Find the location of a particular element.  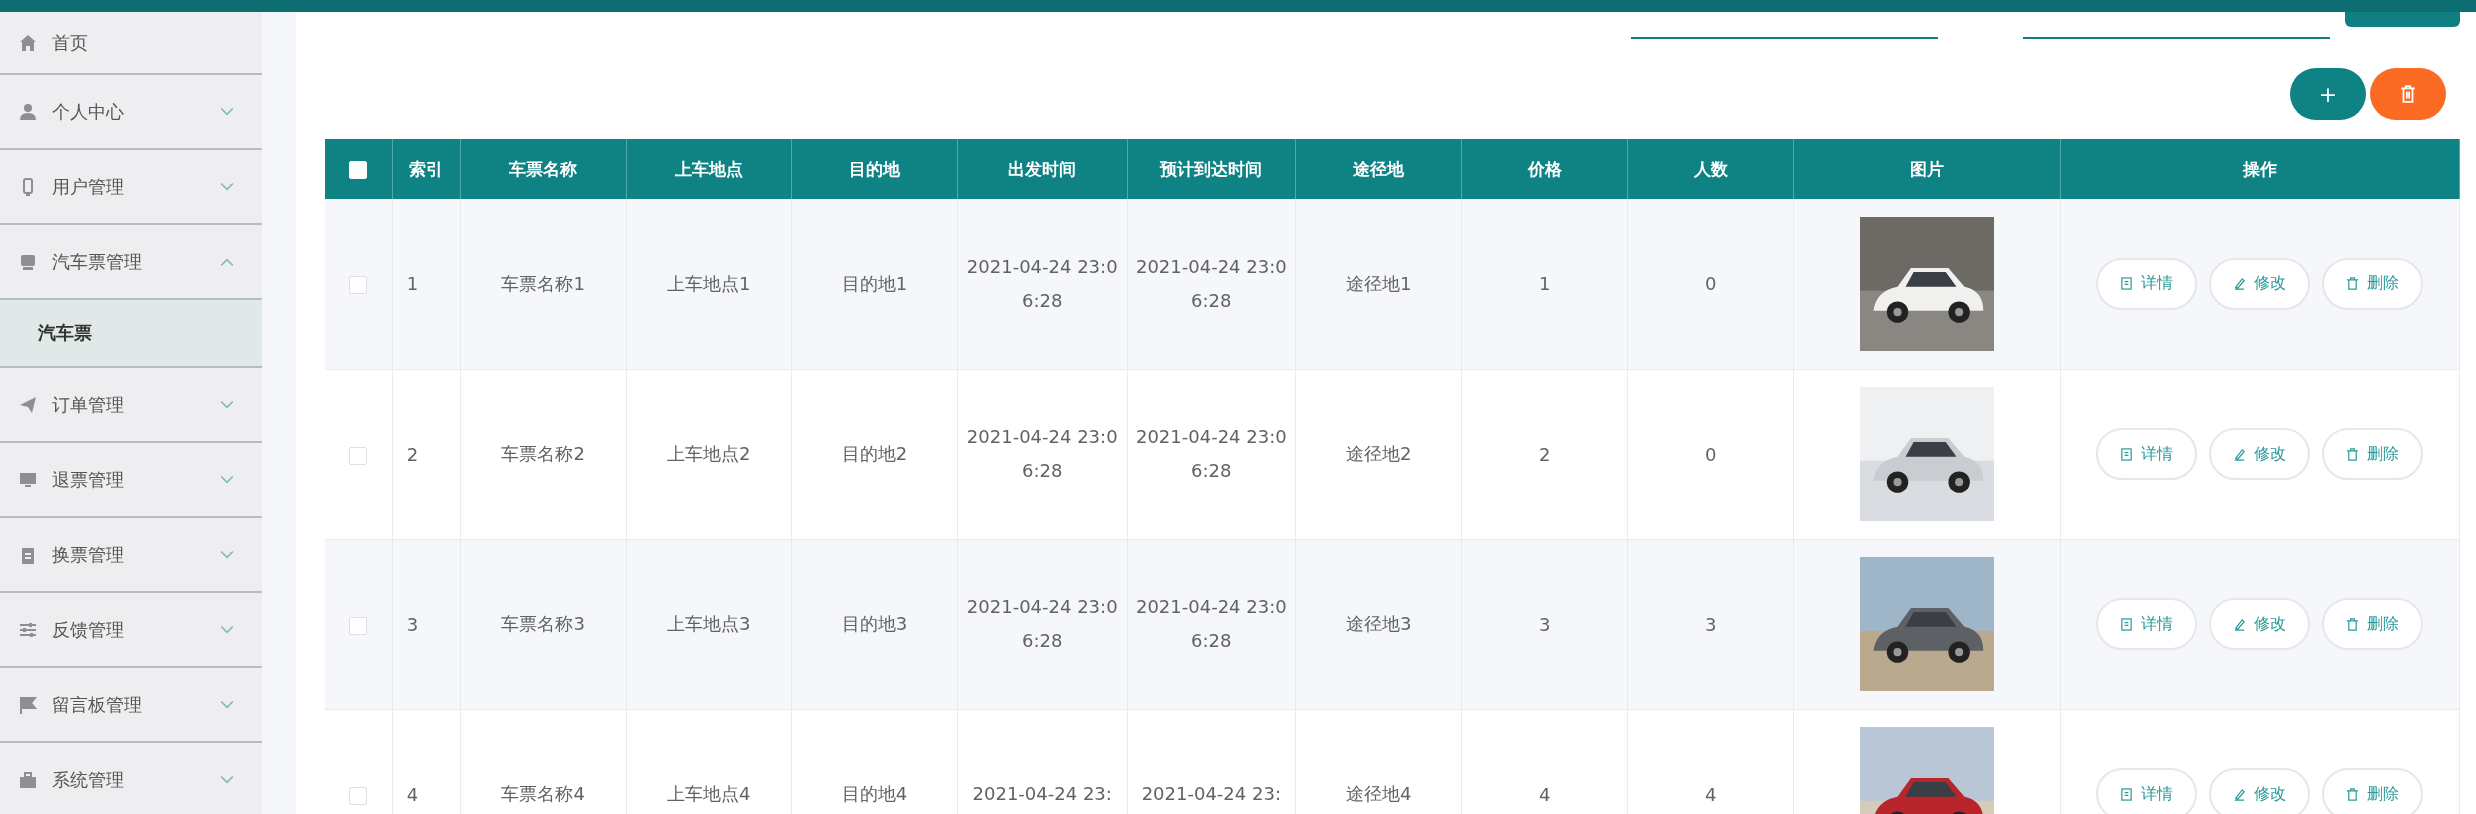

sidebar-item-label: 个人中心 is located at coordinates (88, 111).